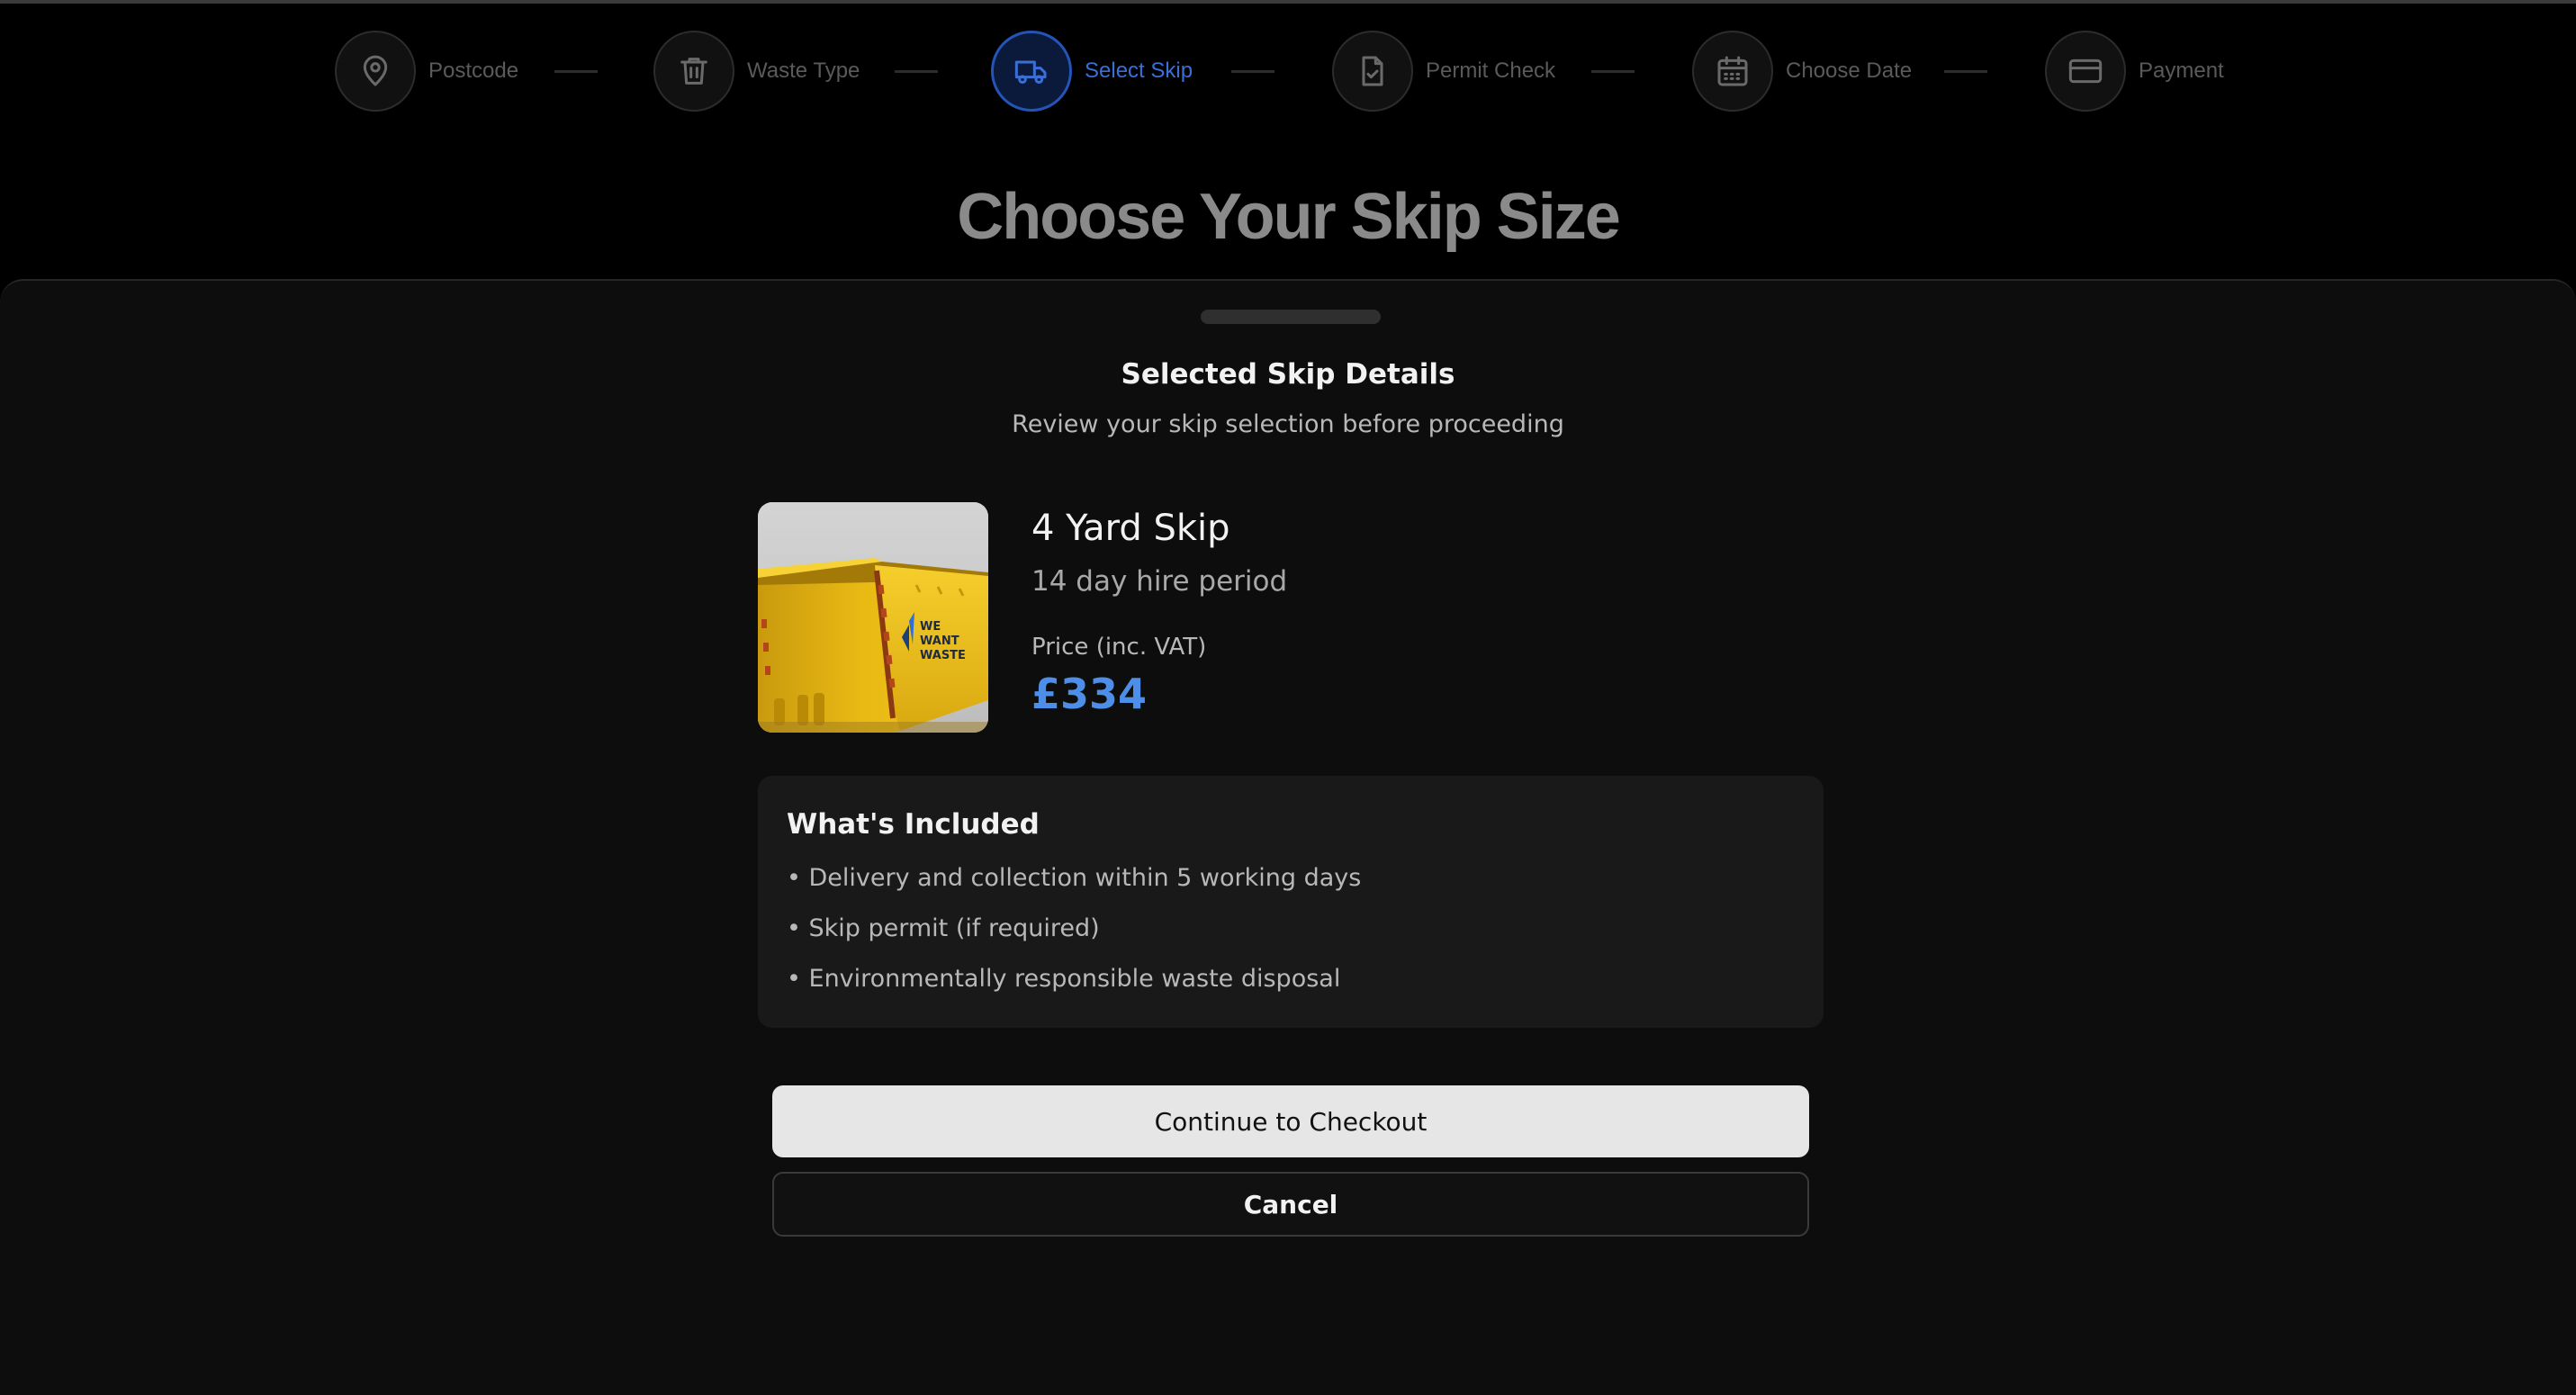 This screenshot has height=1395, width=2576. Describe the element at coordinates (943, 928) in the screenshot. I see `included-item: • Skip permit (if required)` at that location.